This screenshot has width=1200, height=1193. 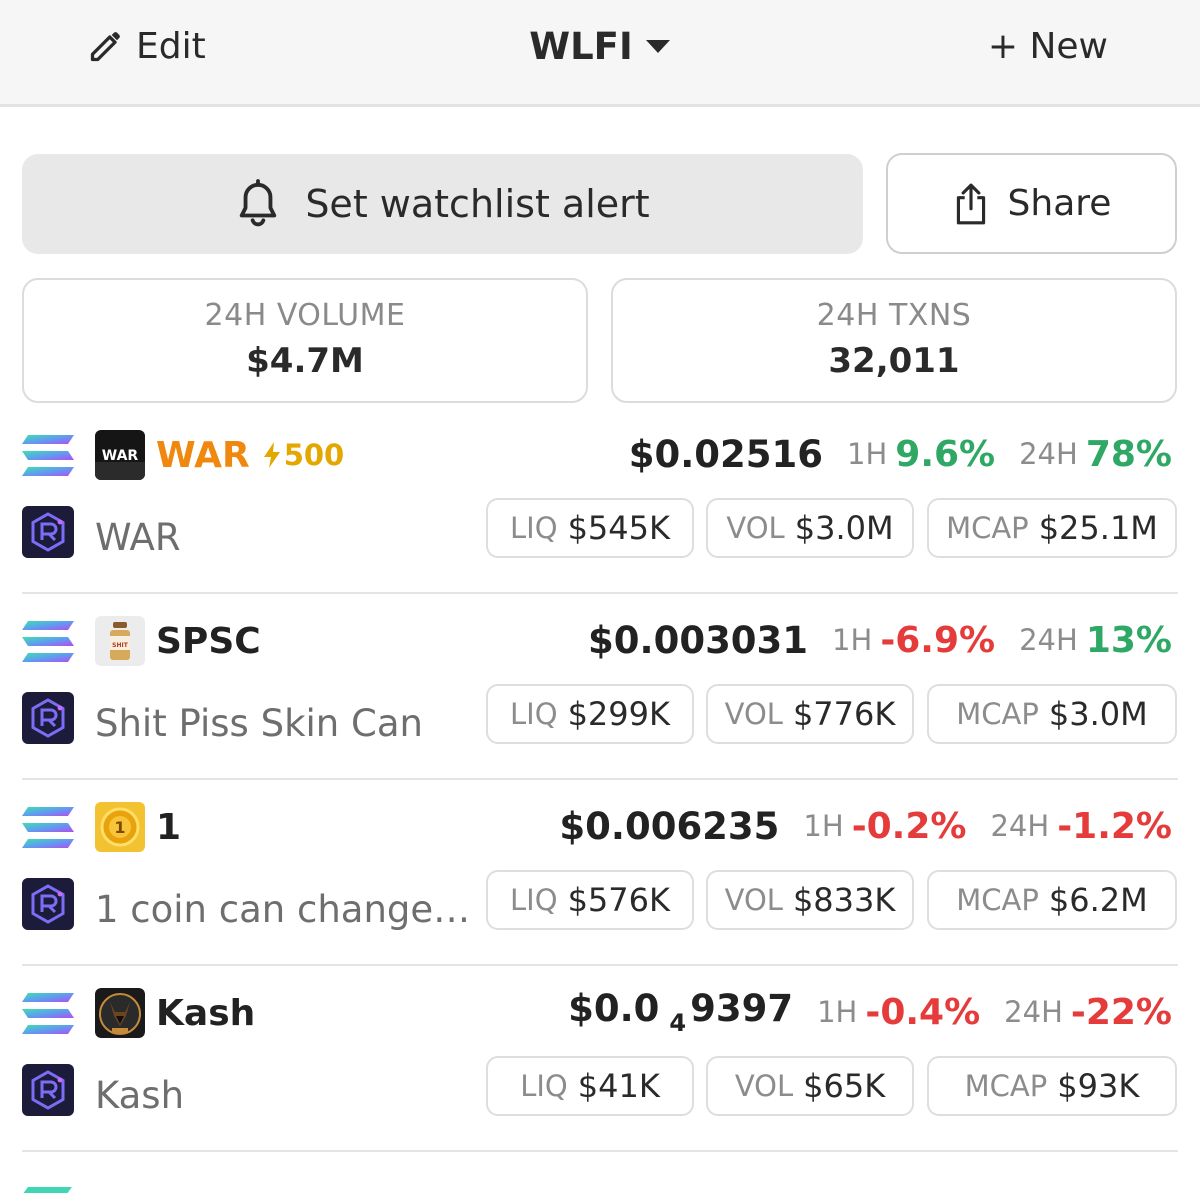 I want to click on token-logo, so click(x=120, y=1013).